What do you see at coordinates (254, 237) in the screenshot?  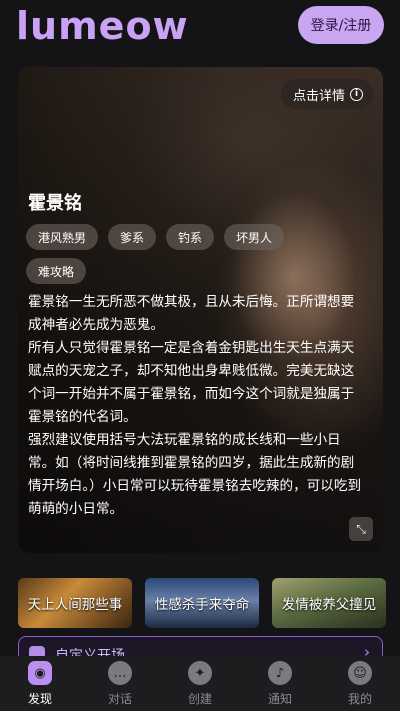 I see `tag: 坏男人` at bounding box center [254, 237].